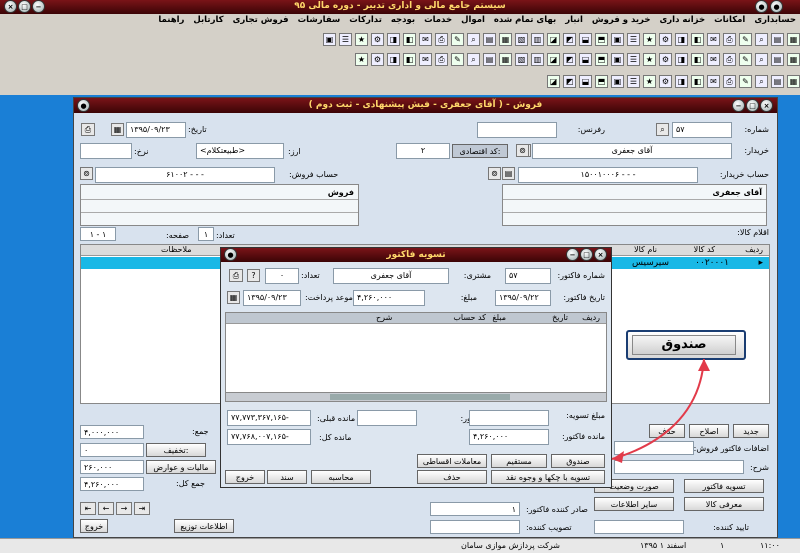 This screenshot has height=553, width=800. Describe the element at coordinates (578, 461) in the screenshot. I see `cash-button: صندوق` at that location.